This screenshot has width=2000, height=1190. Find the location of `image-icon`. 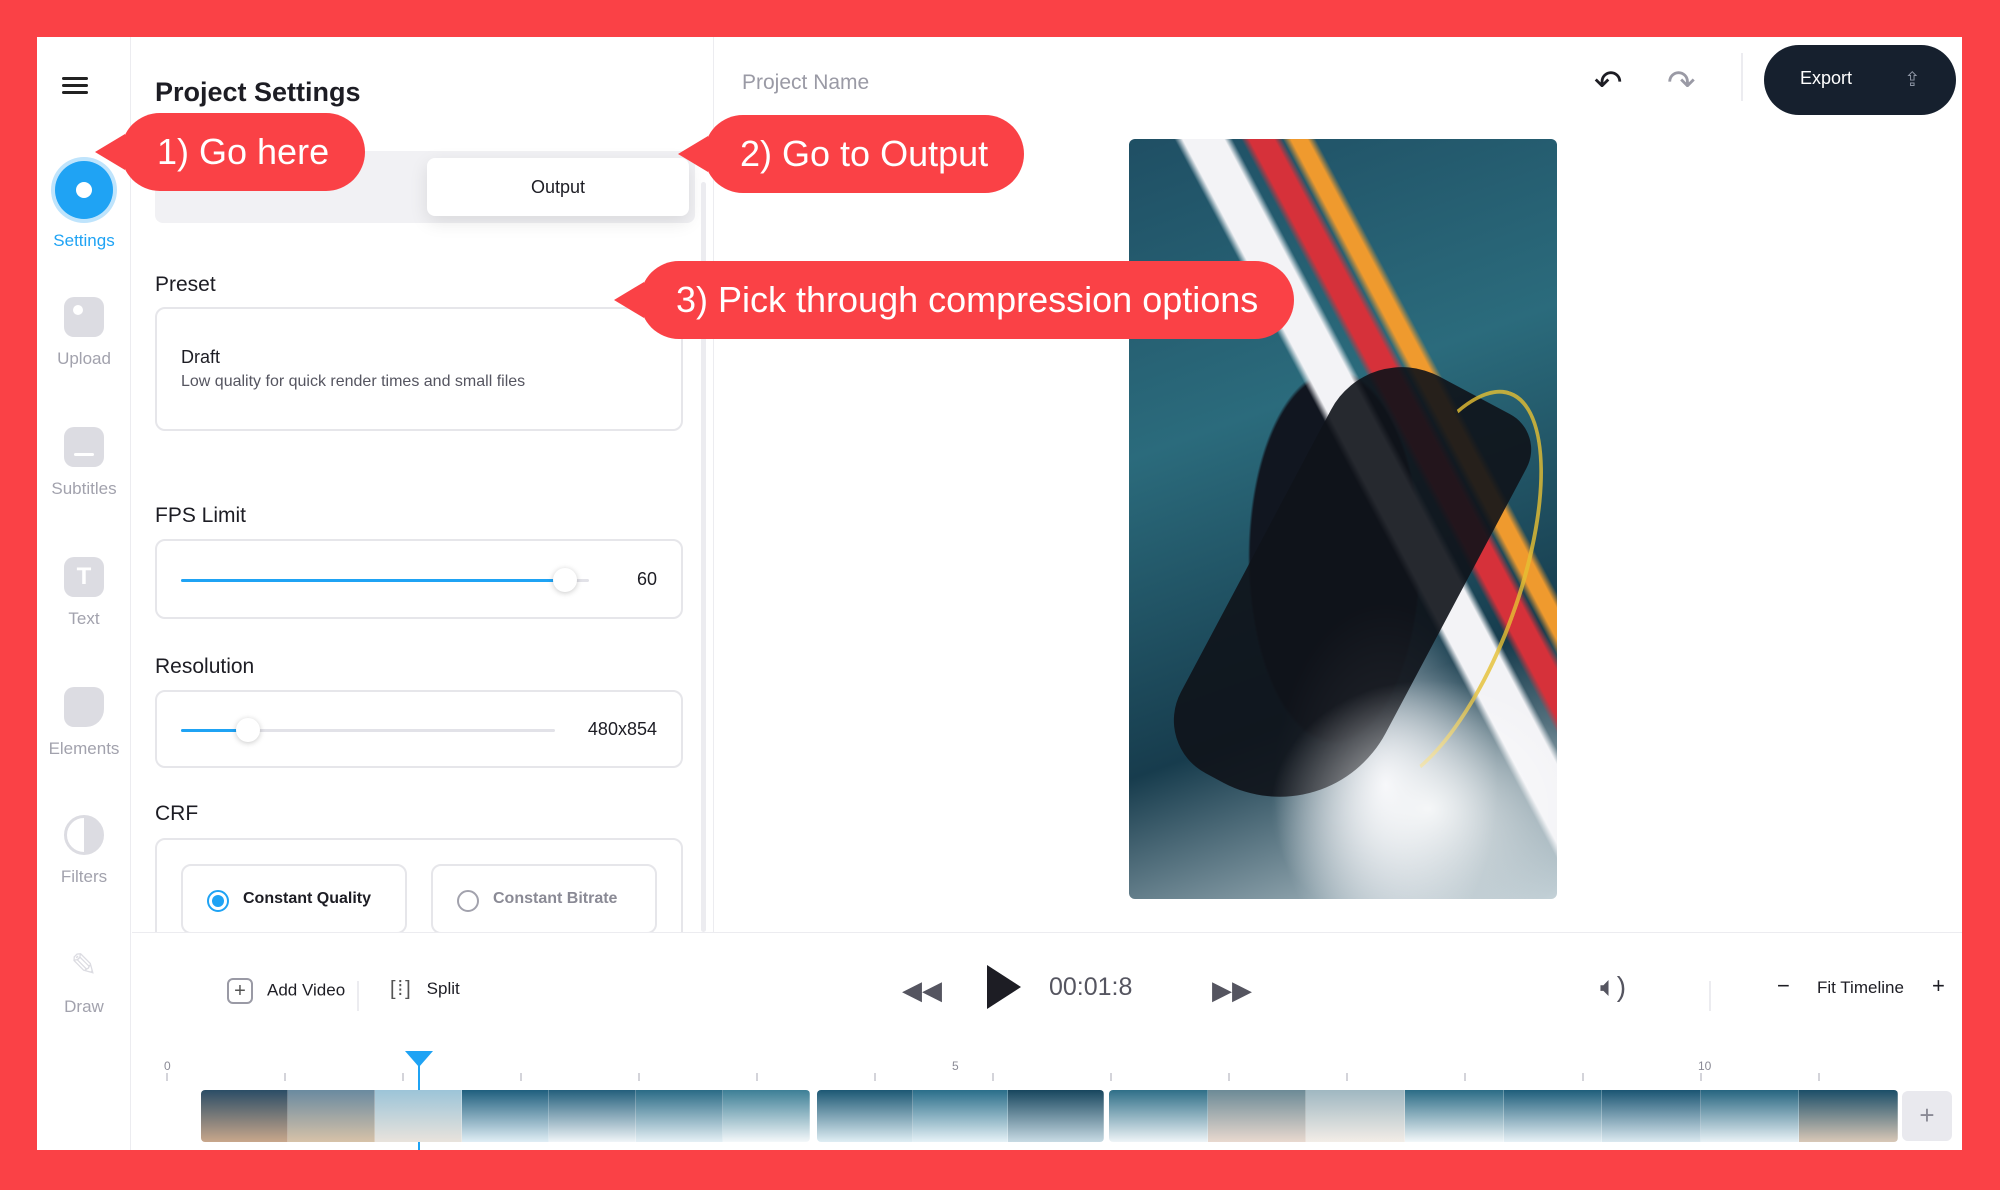

image-icon is located at coordinates (84, 317).